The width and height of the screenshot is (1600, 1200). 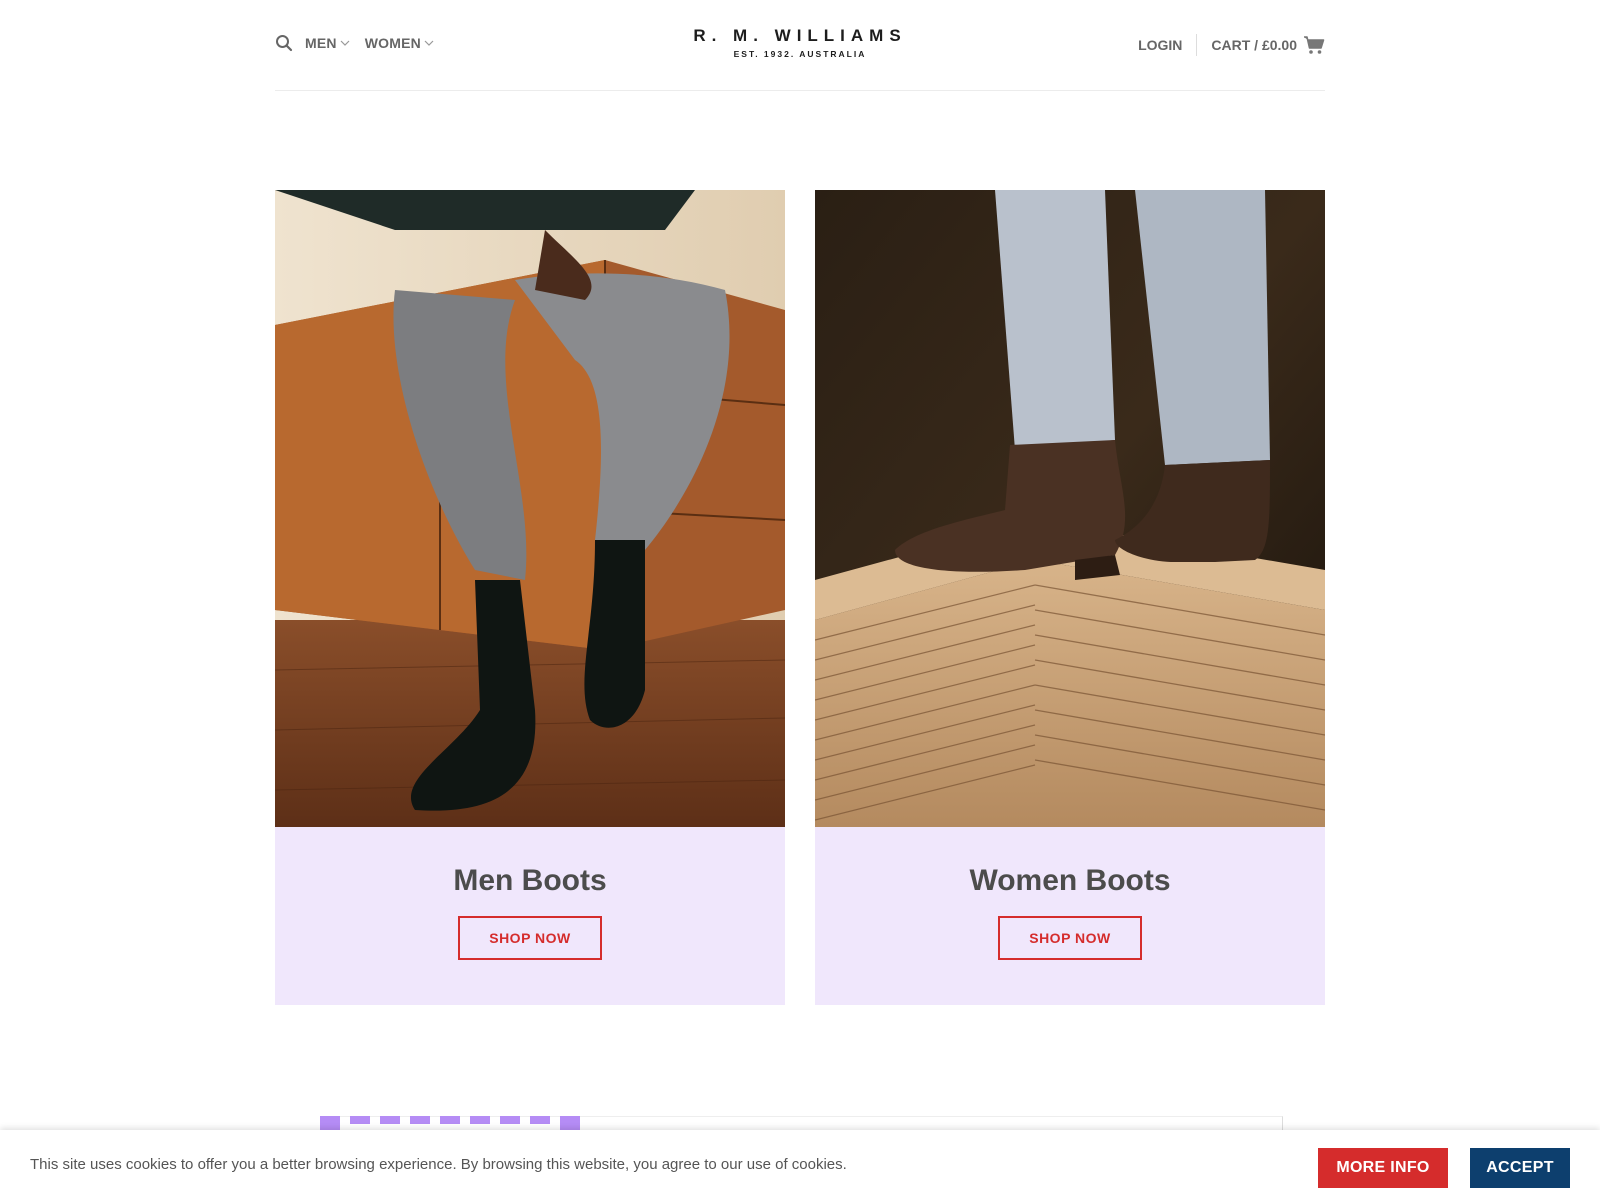 I want to click on logo-tagline: EST. 1932. AUSTRALIA, so click(x=800, y=54).